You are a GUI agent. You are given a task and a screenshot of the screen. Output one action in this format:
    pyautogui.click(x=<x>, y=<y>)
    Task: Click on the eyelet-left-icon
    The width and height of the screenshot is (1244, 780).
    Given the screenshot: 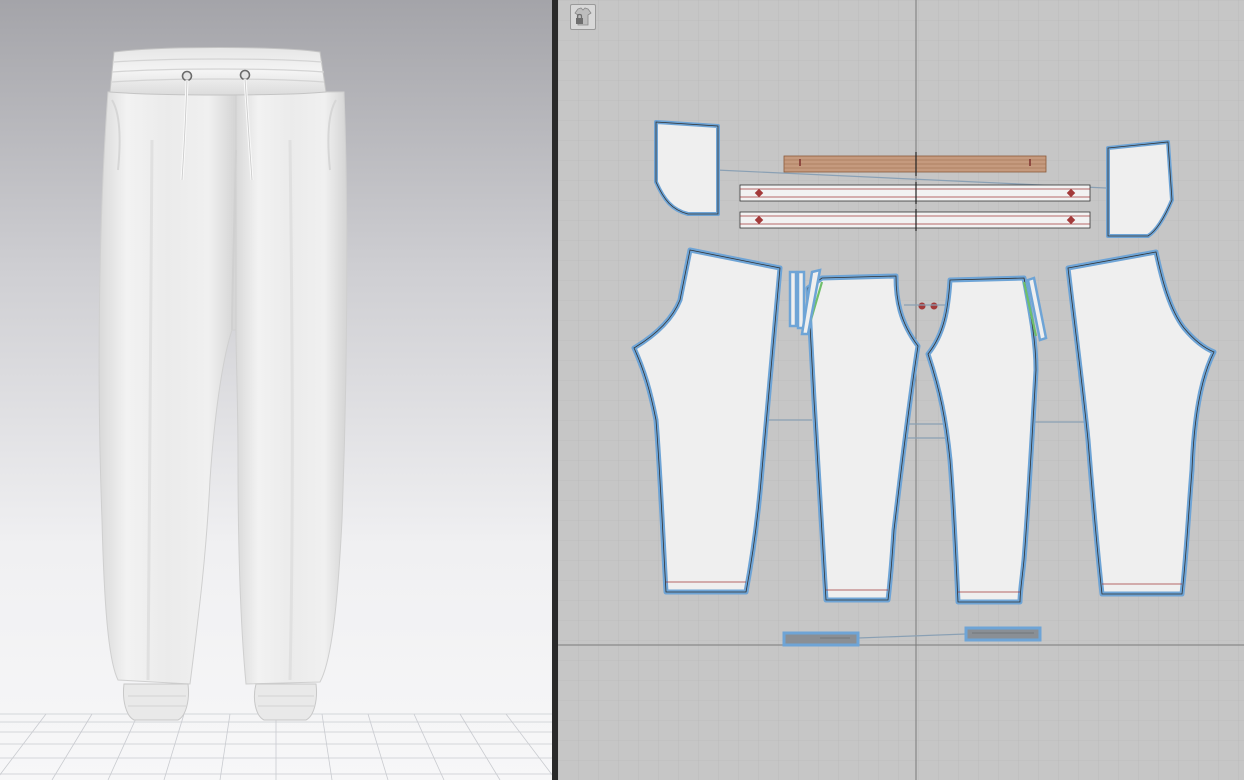 What is the action you would take?
    pyautogui.click(x=187, y=76)
    